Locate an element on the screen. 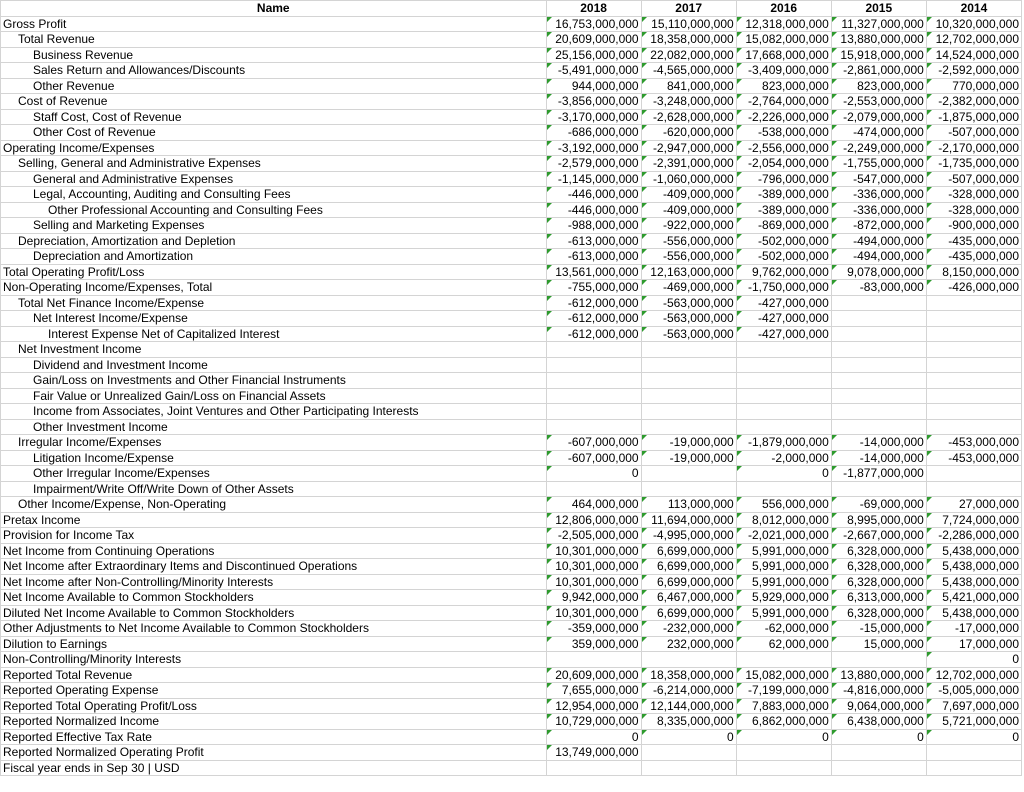 This screenshot has width=1024, height=792. row-label-cell: Net Income from Continuing Operations is located at coordinates (273, 550).